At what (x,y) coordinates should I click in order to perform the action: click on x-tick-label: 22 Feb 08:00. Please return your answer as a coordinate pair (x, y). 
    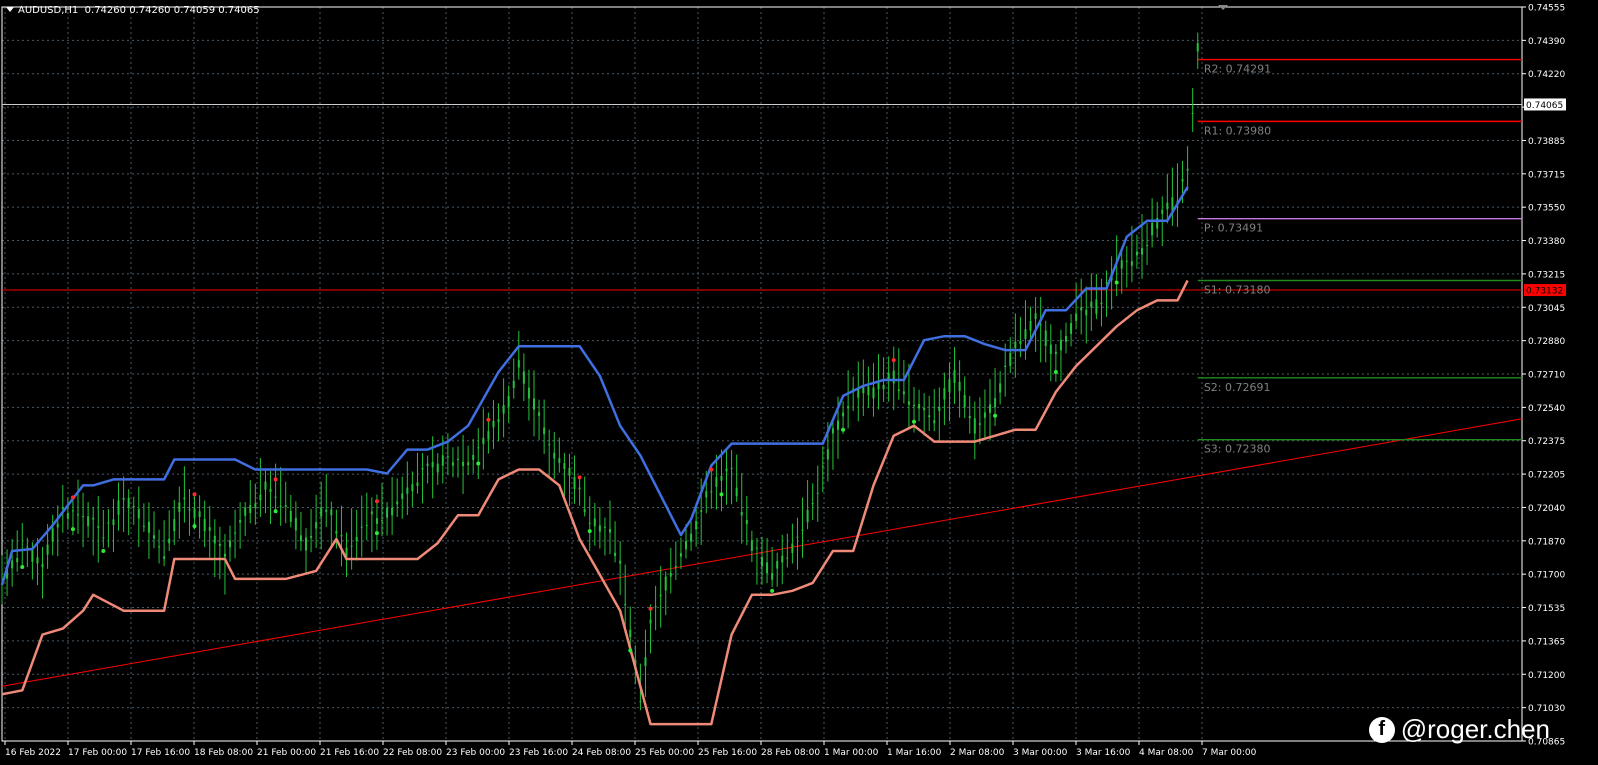
    Looking at the image, I should click on (412, 753).